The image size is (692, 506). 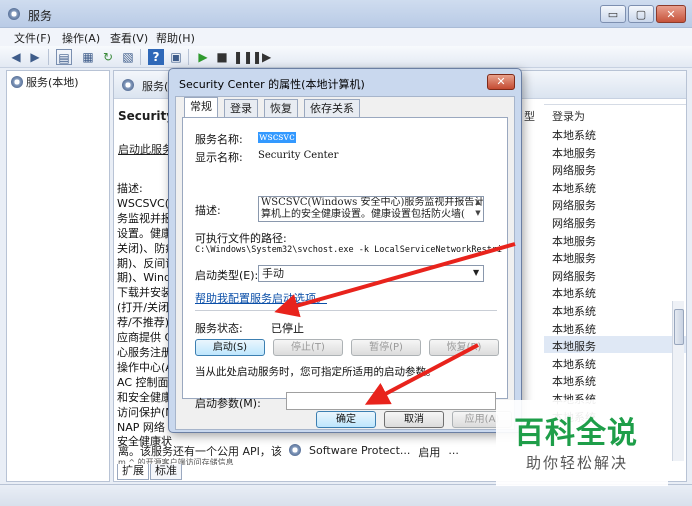 I want to click on tab-recovery: 恢复, so click(x=281, y=108).